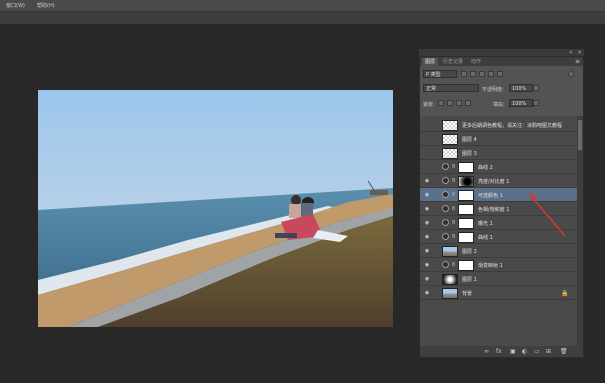  I want to click on panel-menu-icon: ≡, so click(577, 61).